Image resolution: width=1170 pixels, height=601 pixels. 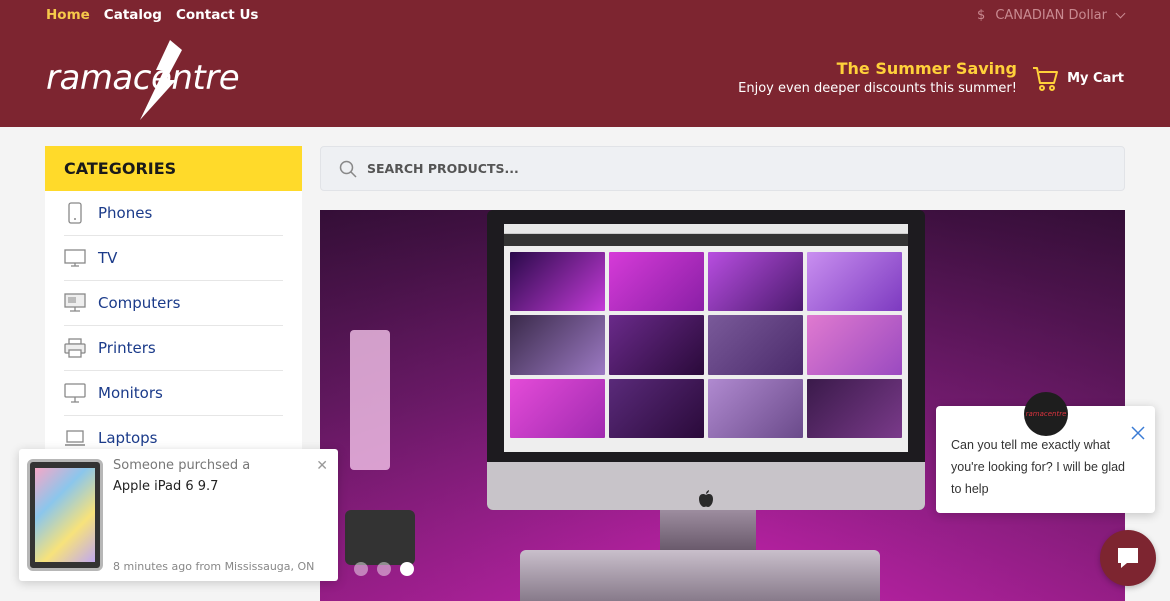 What do you see at coordinates (706, 498) in the screenshot?
I see `apple-logo-icon` at bounding box center [706, 498].